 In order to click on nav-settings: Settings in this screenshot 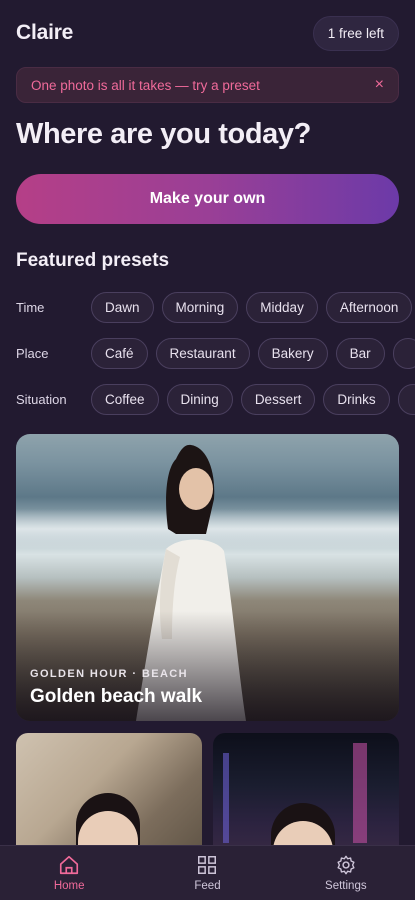, I will do `click(346, 873)`.